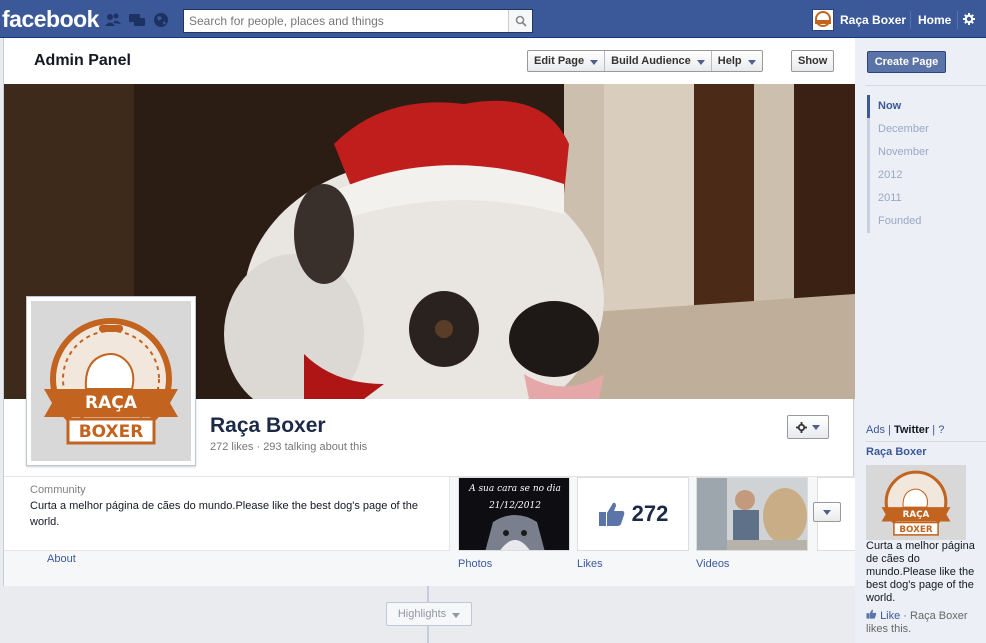 The image size is (986, 643). I want to click on ad-image: RAÇA BOXER, so click(916, 502).